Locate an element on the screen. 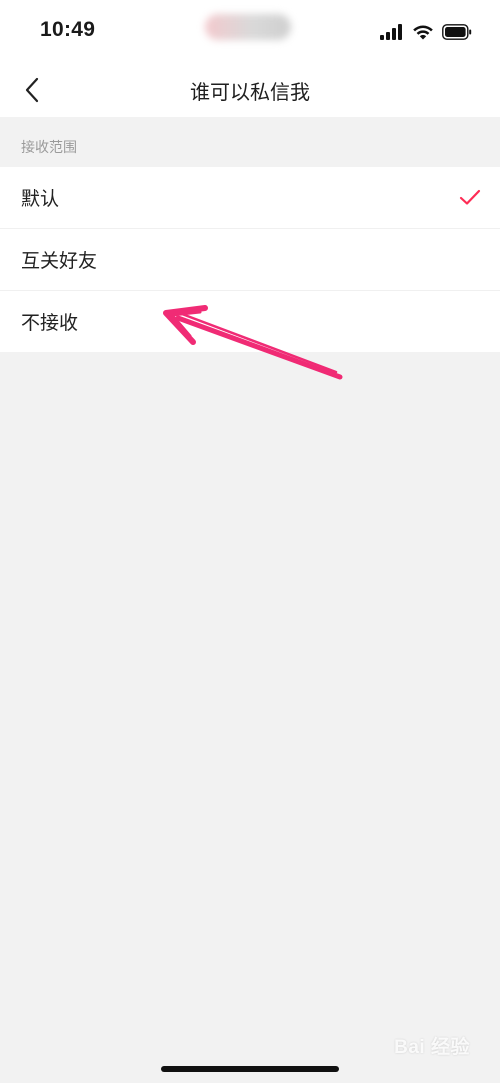  status-time: 10:49 is located at coordinates (68, 29).